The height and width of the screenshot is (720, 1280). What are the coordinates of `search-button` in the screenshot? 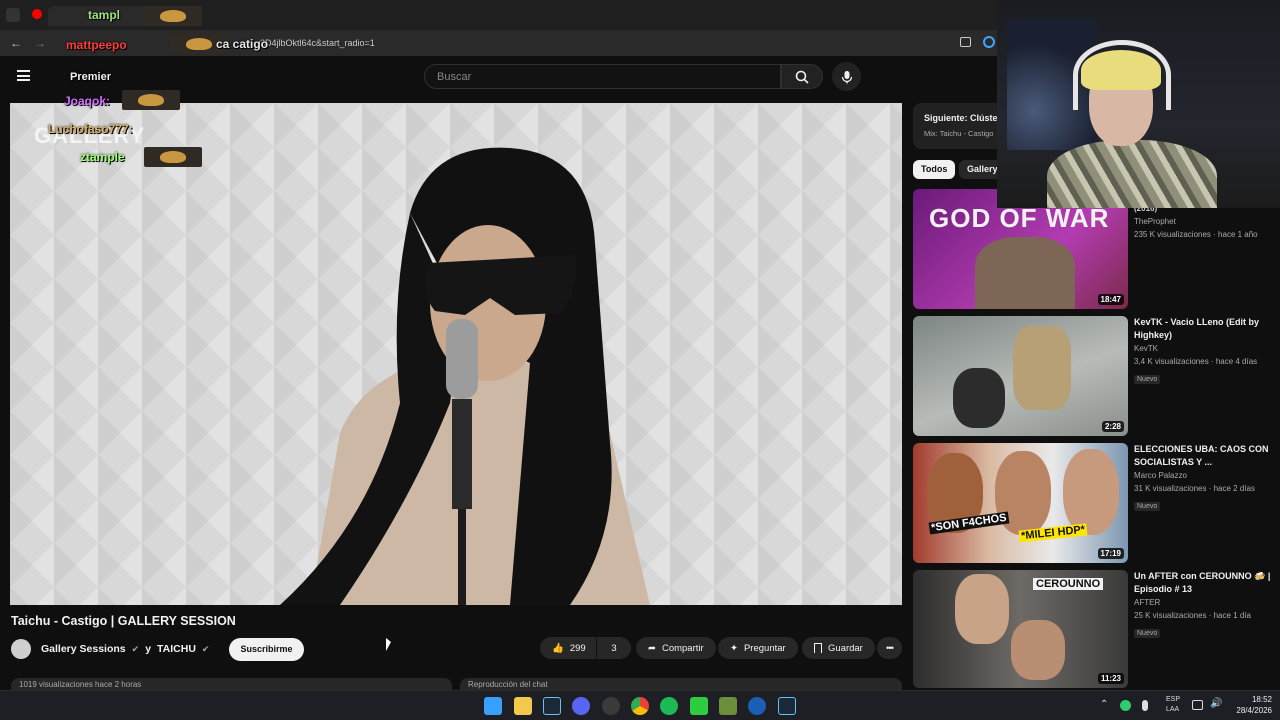 It's located at (802, 76).